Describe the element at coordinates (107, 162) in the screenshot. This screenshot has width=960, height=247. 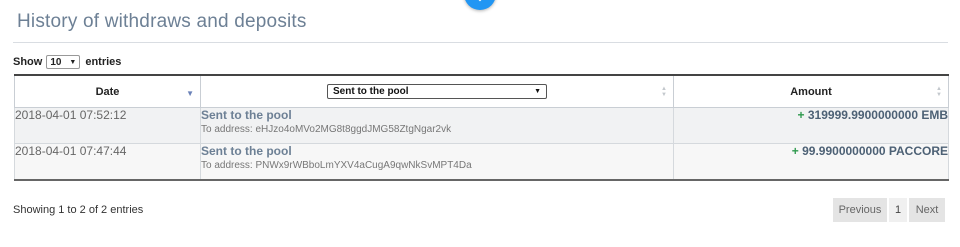
I see `date-cell: 2018-04-01 07:47:44` at that location.